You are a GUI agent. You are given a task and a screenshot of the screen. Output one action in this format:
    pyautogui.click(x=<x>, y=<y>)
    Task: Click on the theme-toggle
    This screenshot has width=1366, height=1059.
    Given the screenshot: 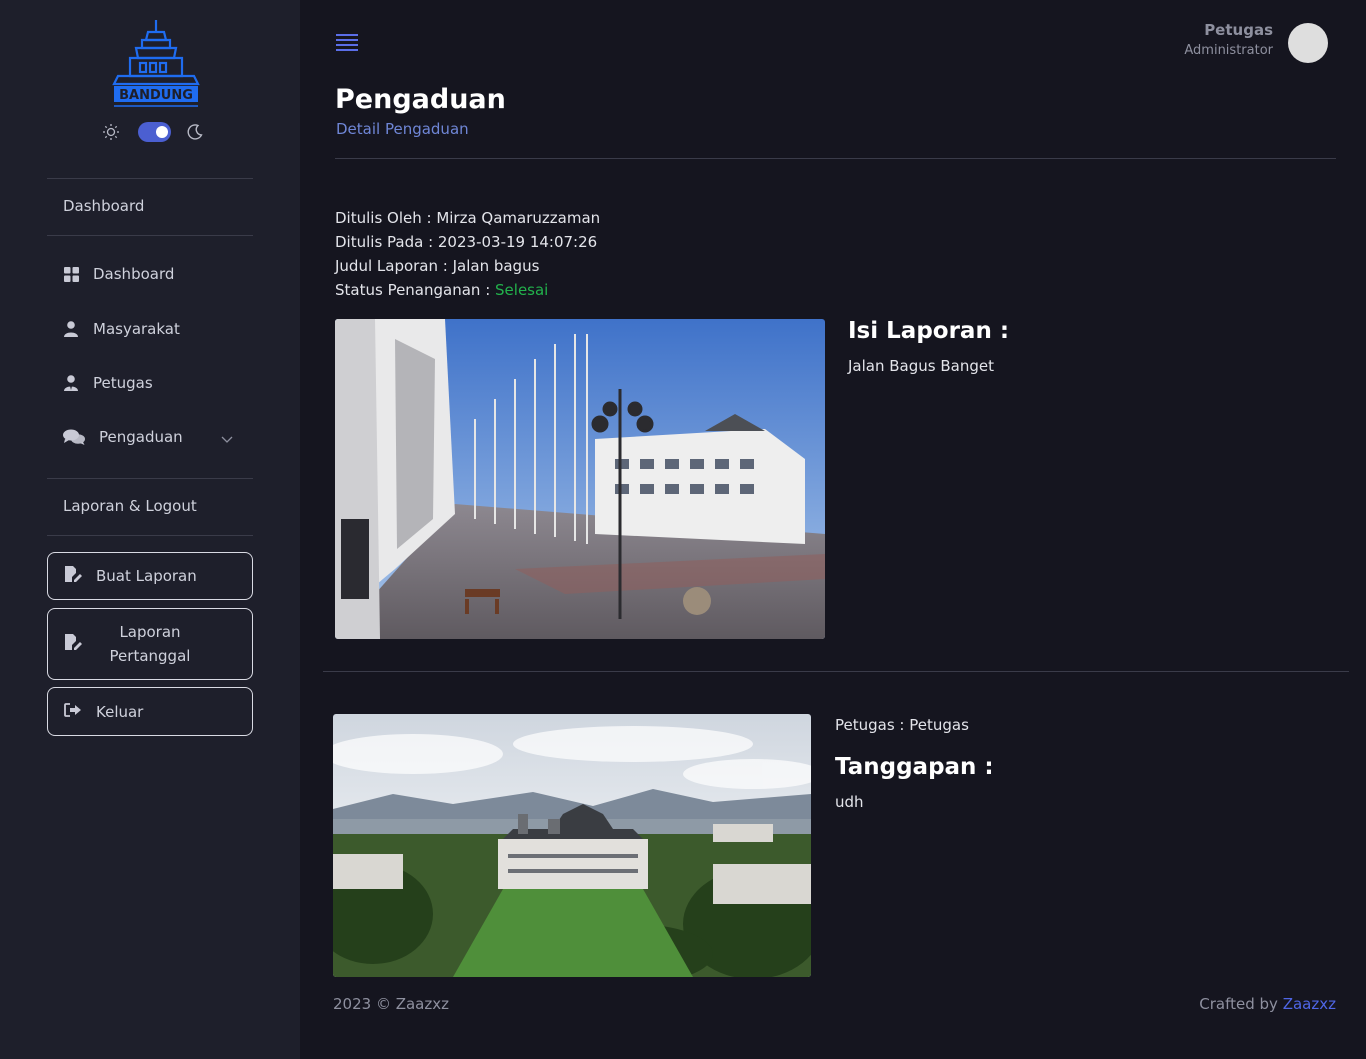 What is the action you would take?
    pyautogui.click(x=157, y=132)
    